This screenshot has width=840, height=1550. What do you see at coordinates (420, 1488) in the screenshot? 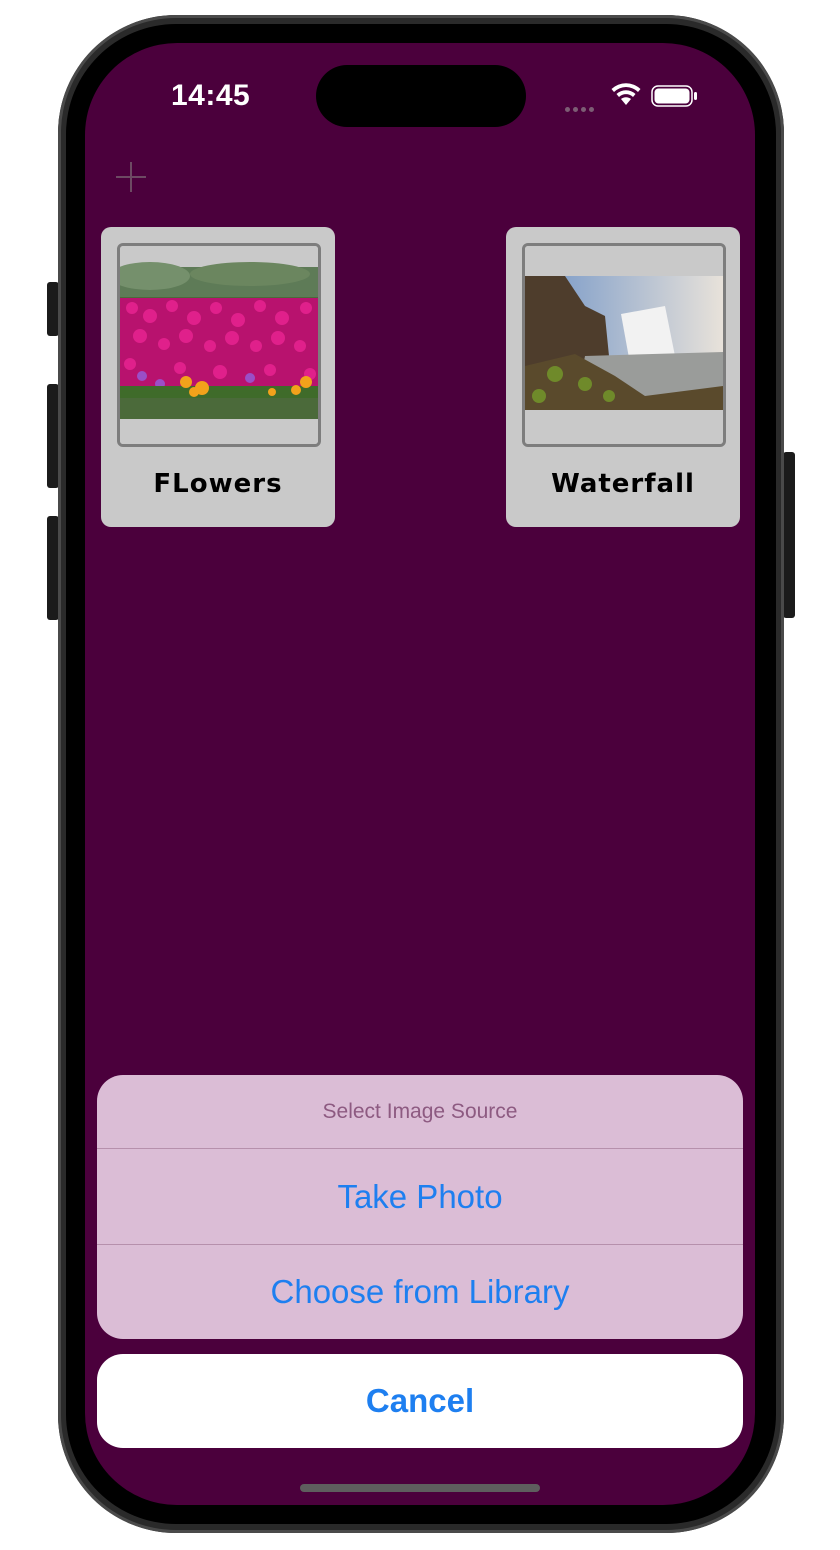
I see `home-indicator` at bounding box center [420, 1488].